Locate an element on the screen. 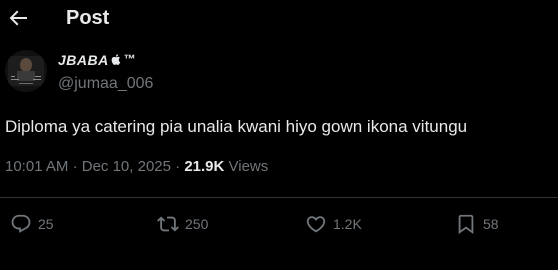 Image resolution: width=558 pixels, height=270 pixels. back-button is located at coordinates (18, 18).